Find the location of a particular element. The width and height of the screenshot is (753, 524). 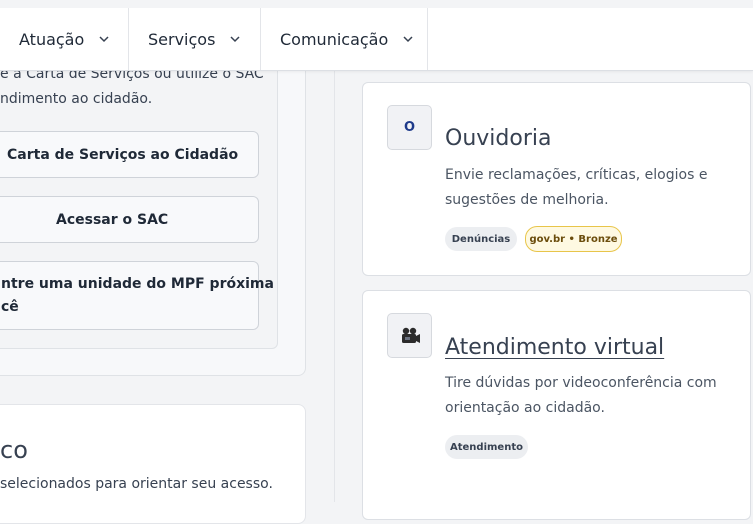

top-navigation: Atuação Serviços Comunicação is located at coordinates (376, 35).